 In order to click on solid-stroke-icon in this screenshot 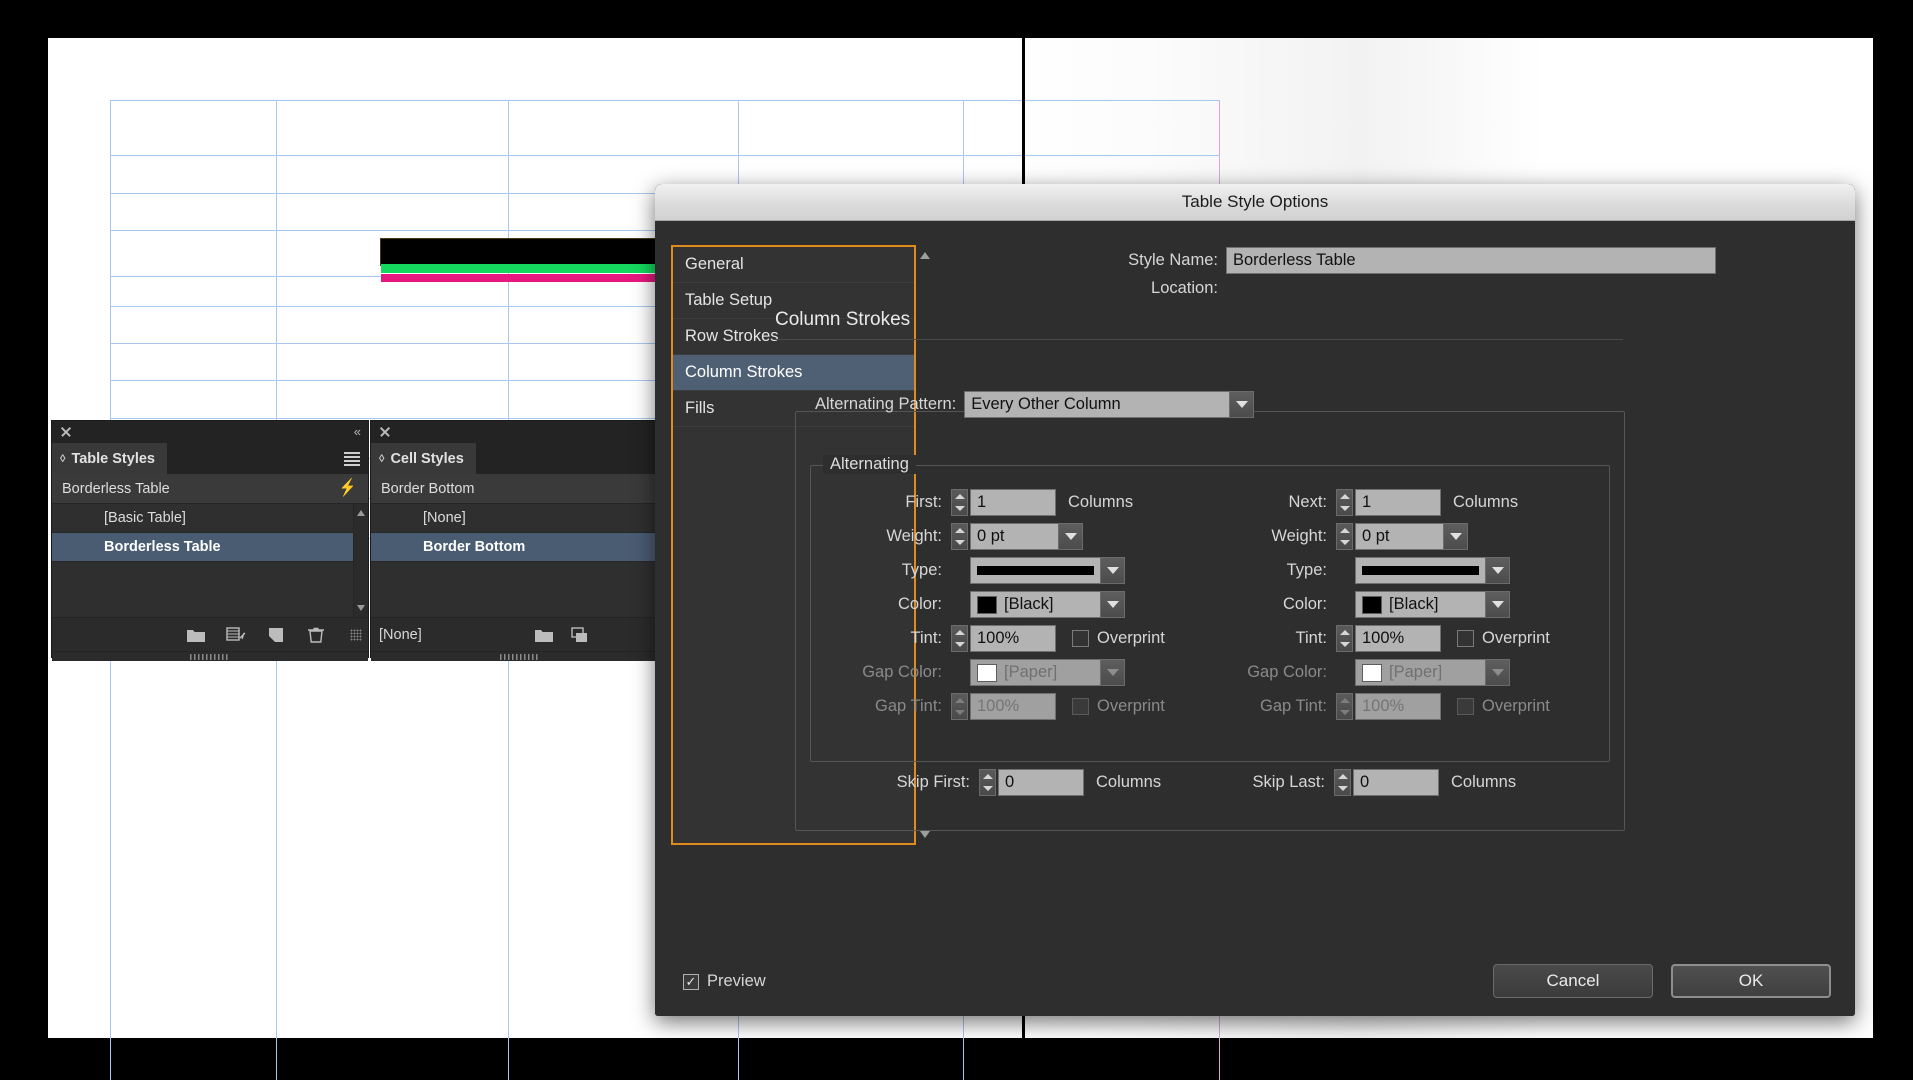, I will do `click(1035, 570)`.